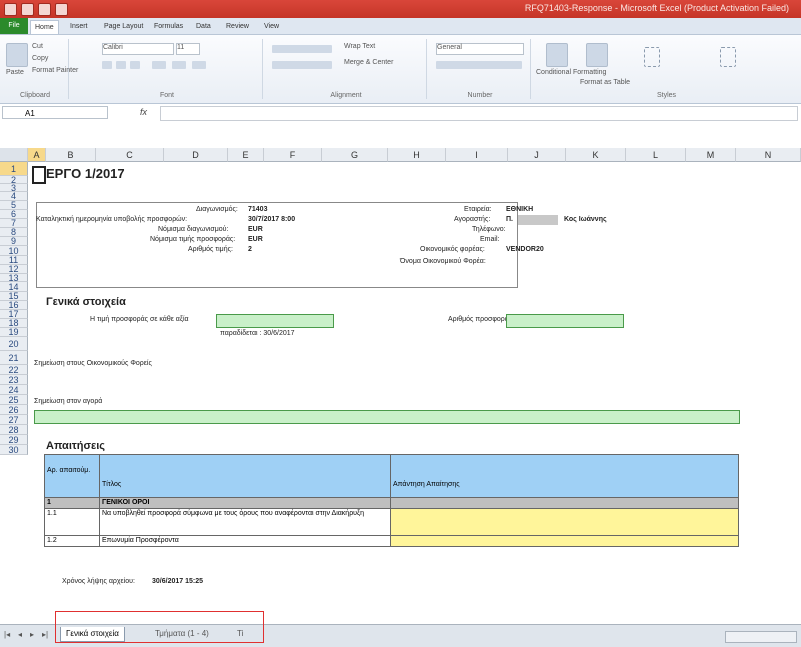 This screenshot has width=801, height=647. Describe the element at coordinates (14, 420) in the screenshot. I see `row-header: 27` at that location.